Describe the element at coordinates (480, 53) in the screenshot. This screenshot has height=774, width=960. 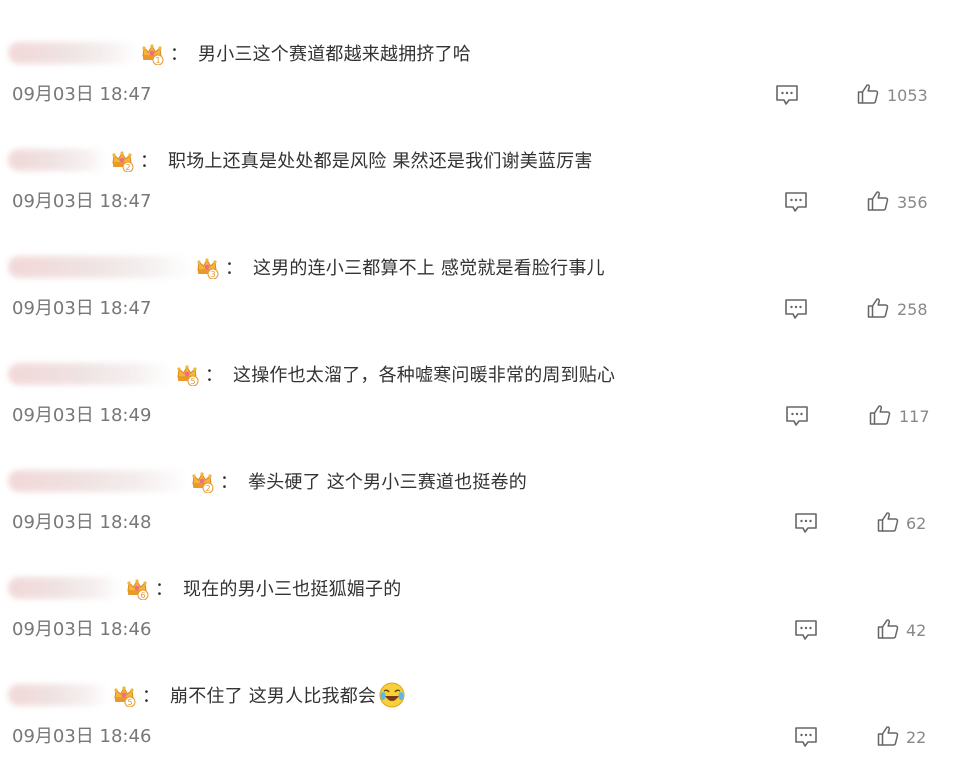
I see `comment-item: 1 ： 男小三这个赛道都越来越拥挤了哈 09月03日 18:47 1053` at that location.